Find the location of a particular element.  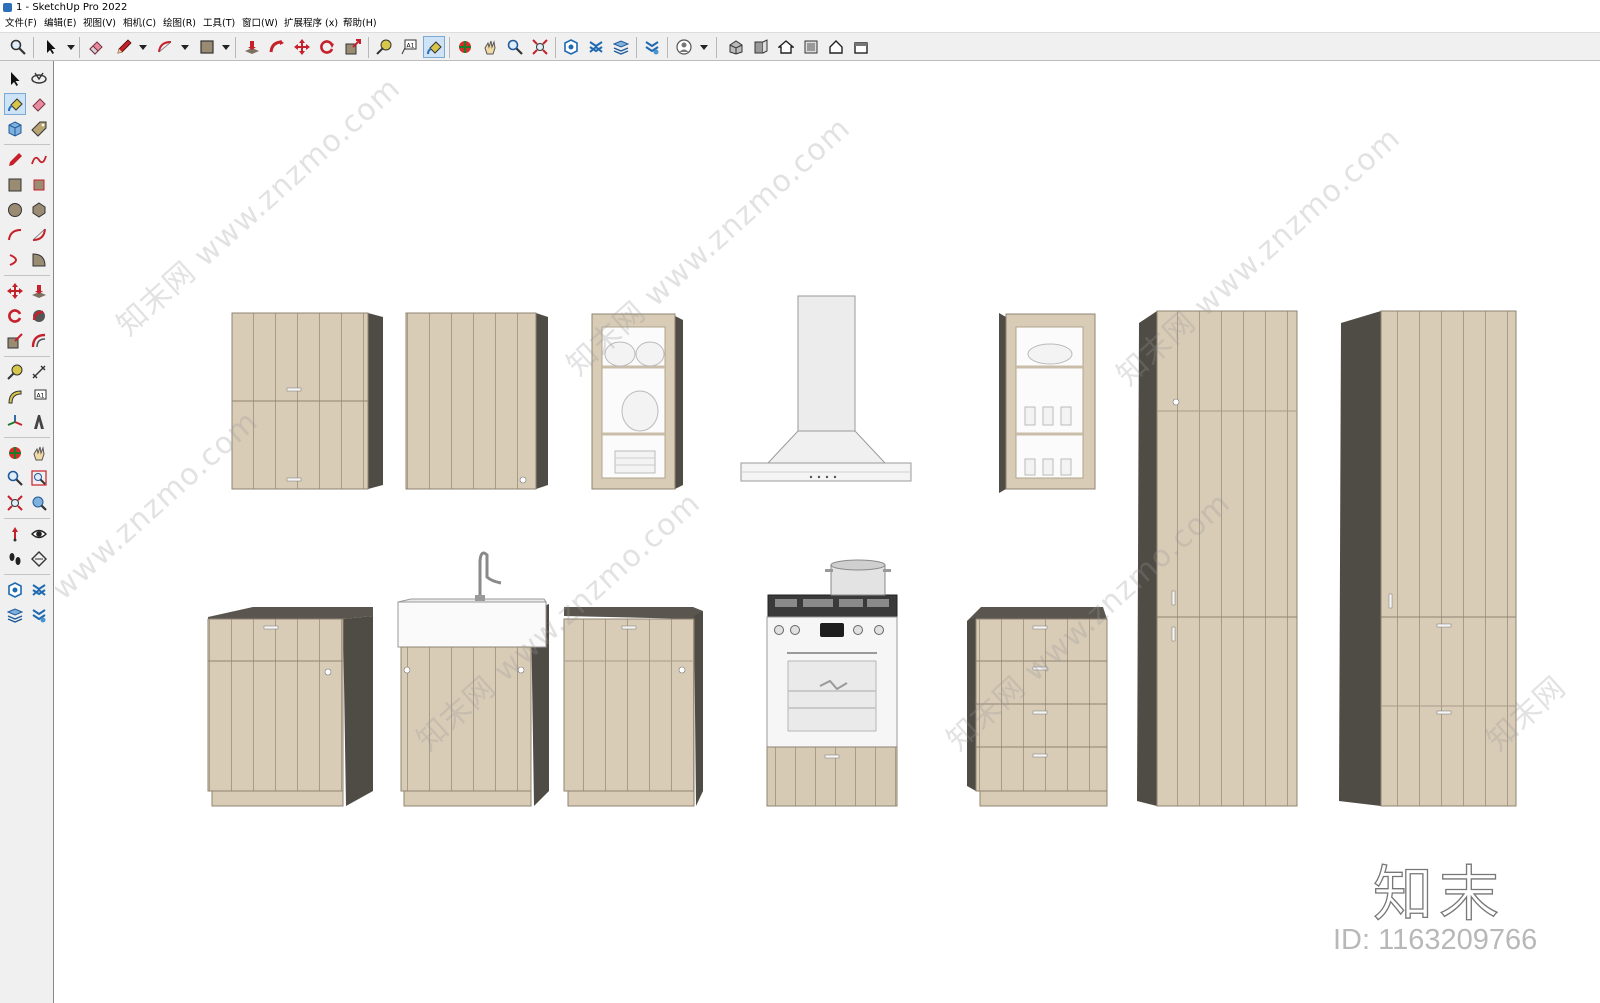

orbit-icon is located at coordinates (465, 47).